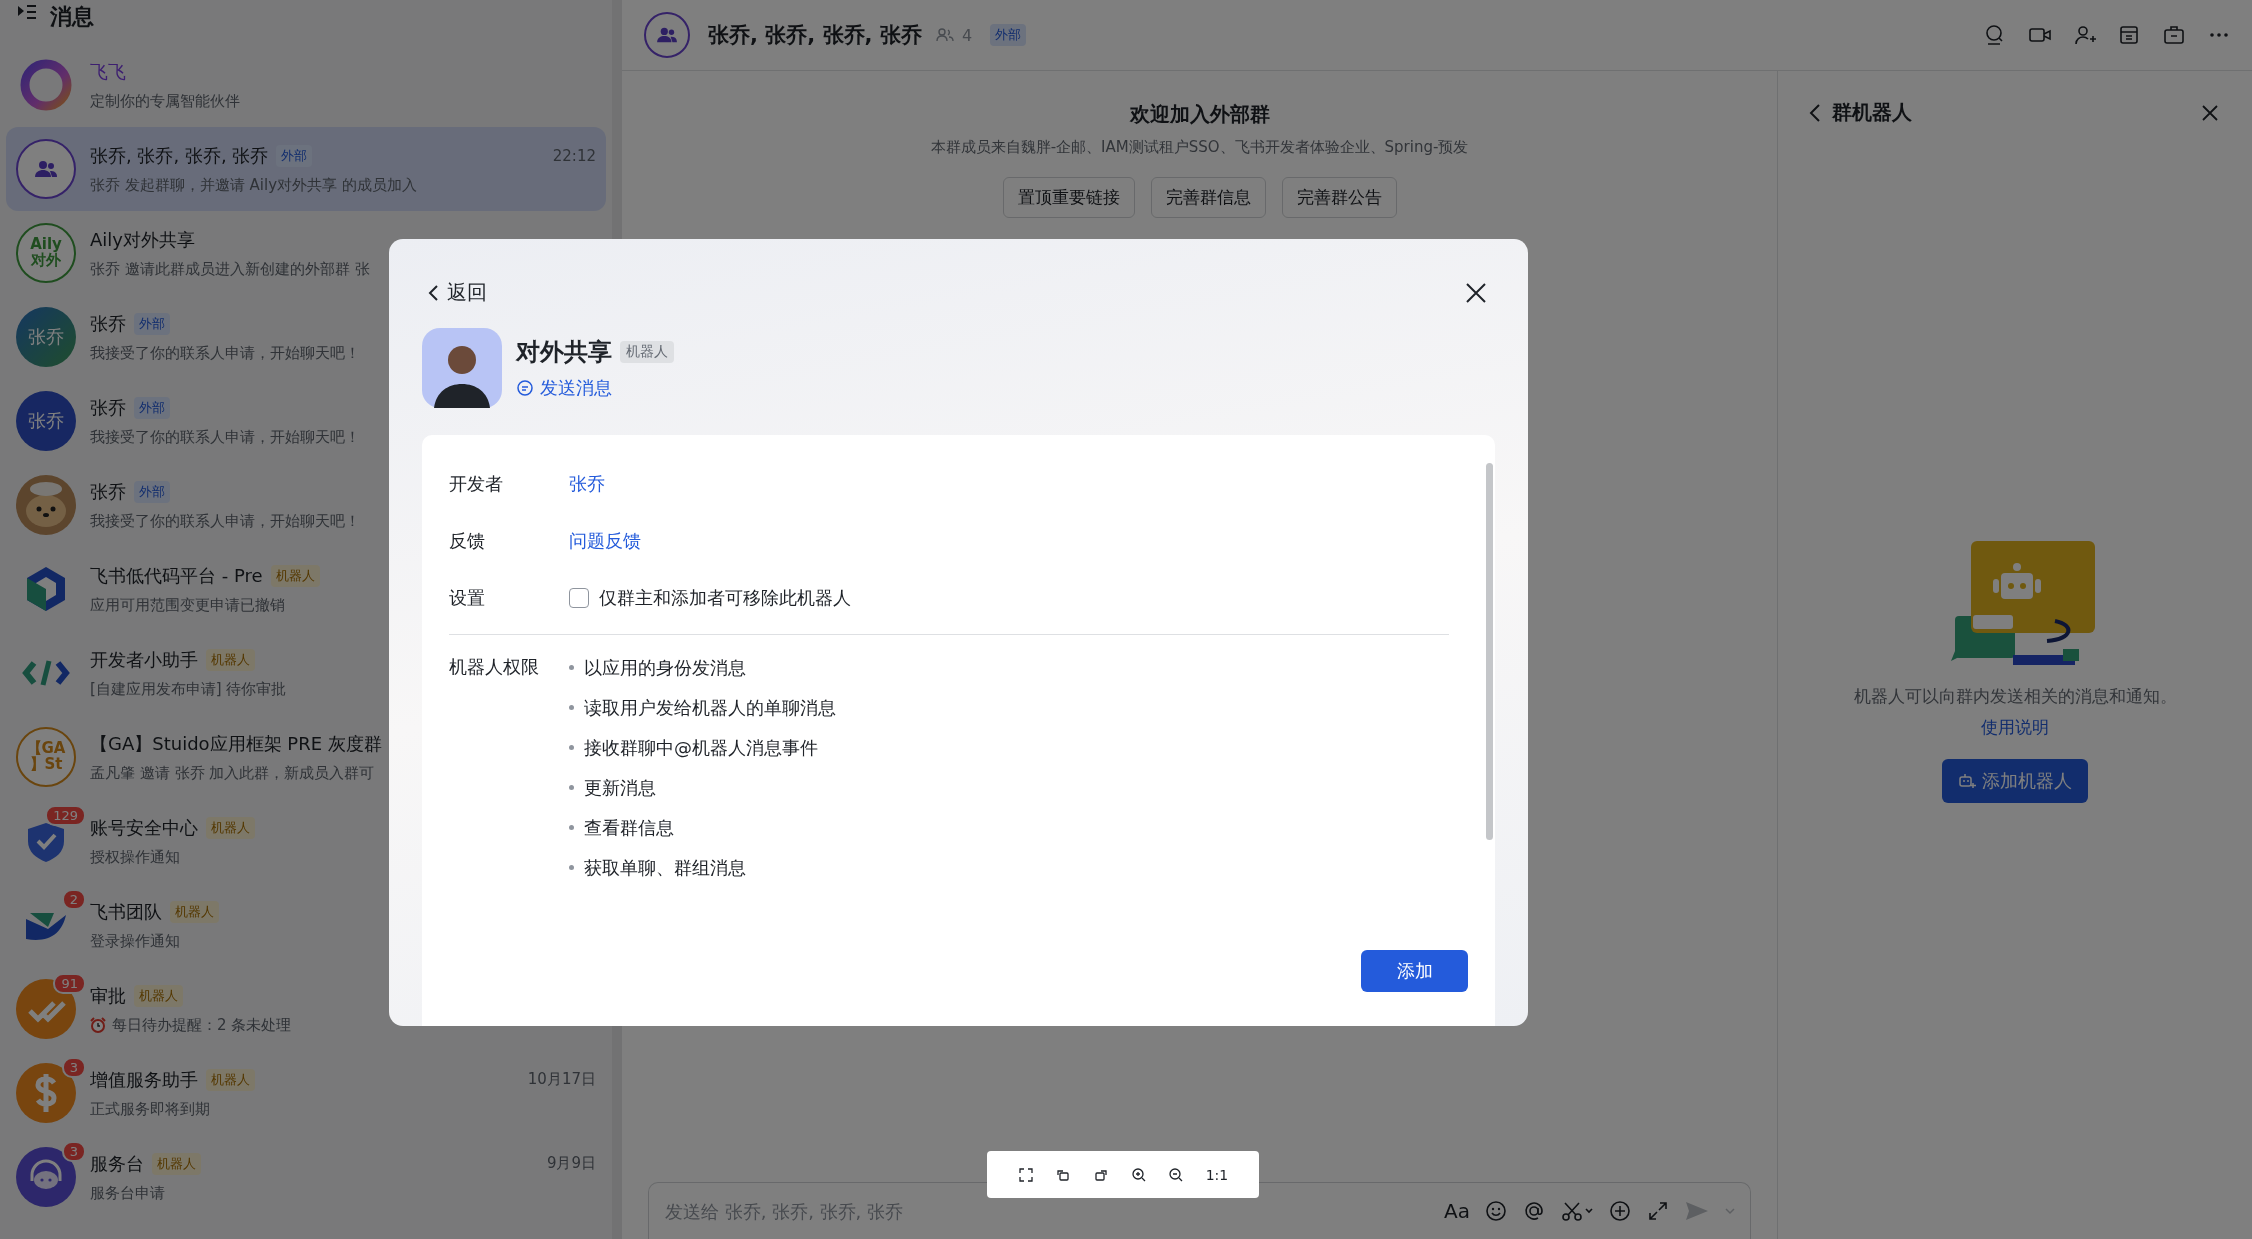 This screenshot has width=2252, height=1239. Describe the element at coordinates (69, 983) in the screenshot. I see `unread-count: 91` at that location.